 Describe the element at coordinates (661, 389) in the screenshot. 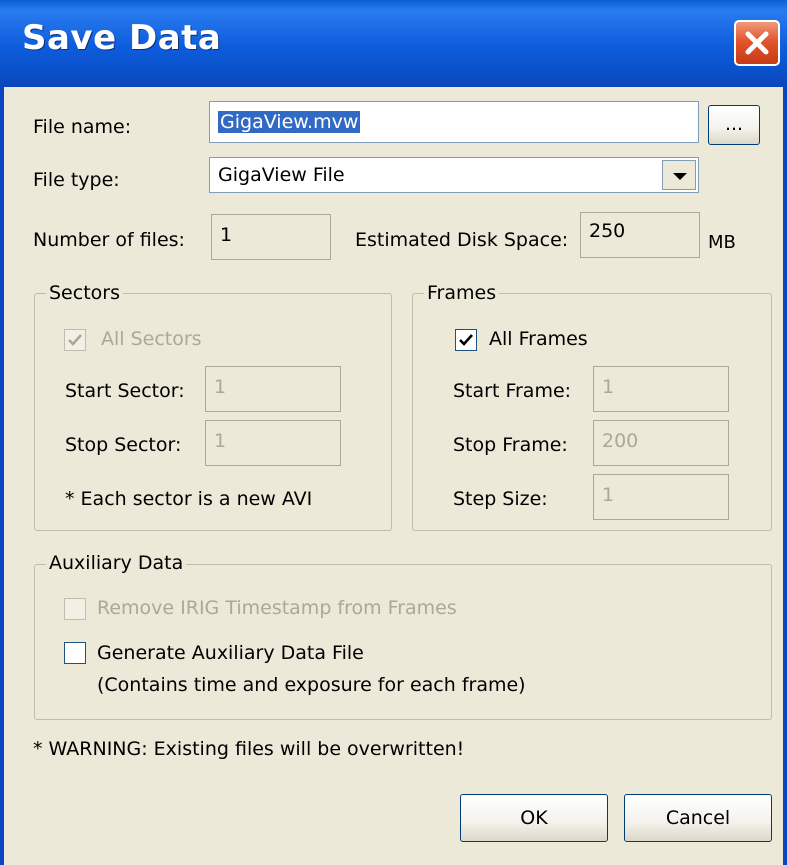

I see `start-frame-input: 1` at that location.